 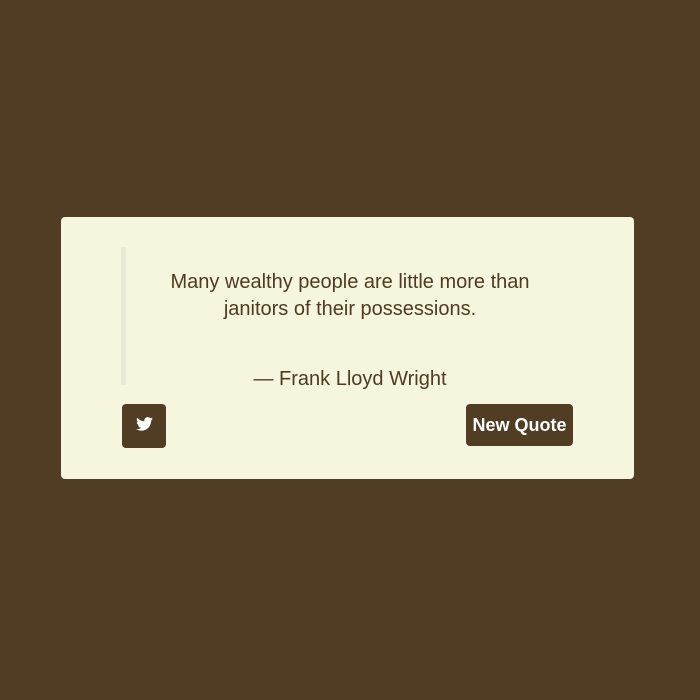 I want to click on twitter-icon, so click(x=144, y=426).